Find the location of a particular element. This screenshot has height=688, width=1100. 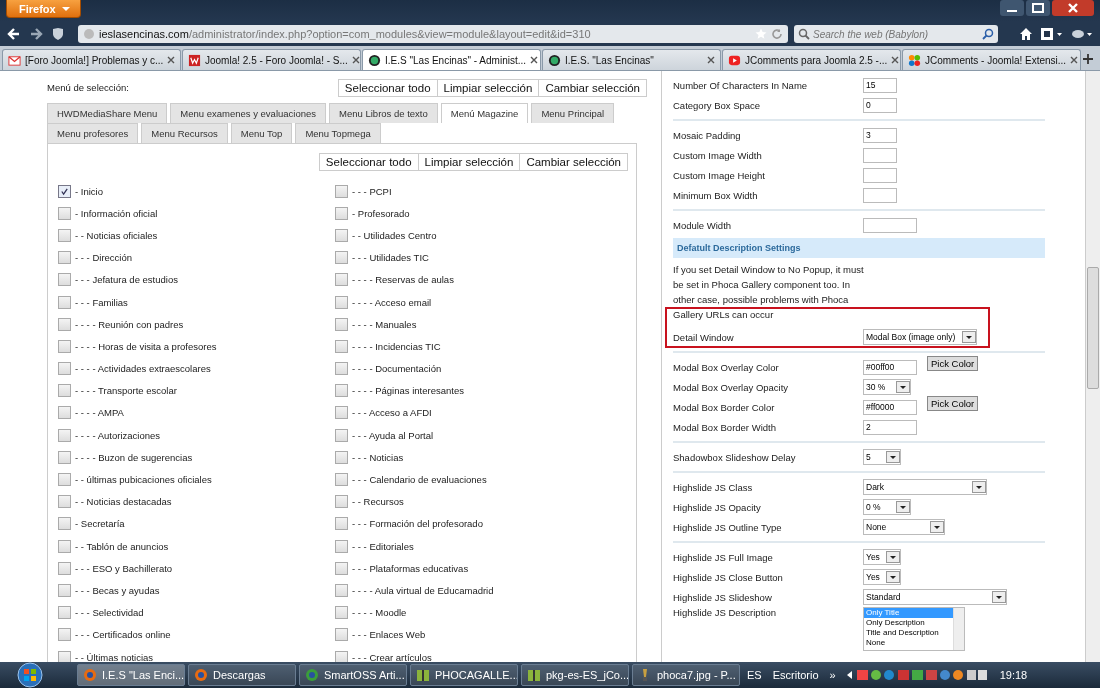

browser-tab: I.E.S. "Las Encinas" is located at coordinates (631, 59).